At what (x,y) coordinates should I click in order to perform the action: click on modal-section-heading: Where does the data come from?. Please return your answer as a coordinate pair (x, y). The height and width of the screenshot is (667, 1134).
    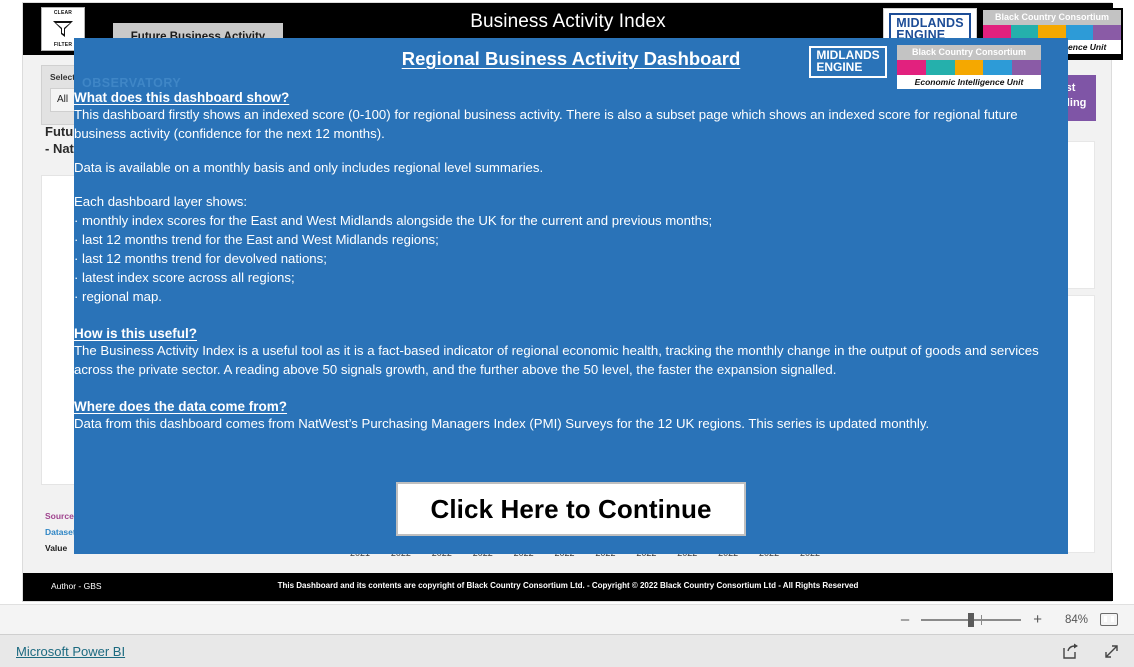
    Looking at the image, I should click on (181, 406).